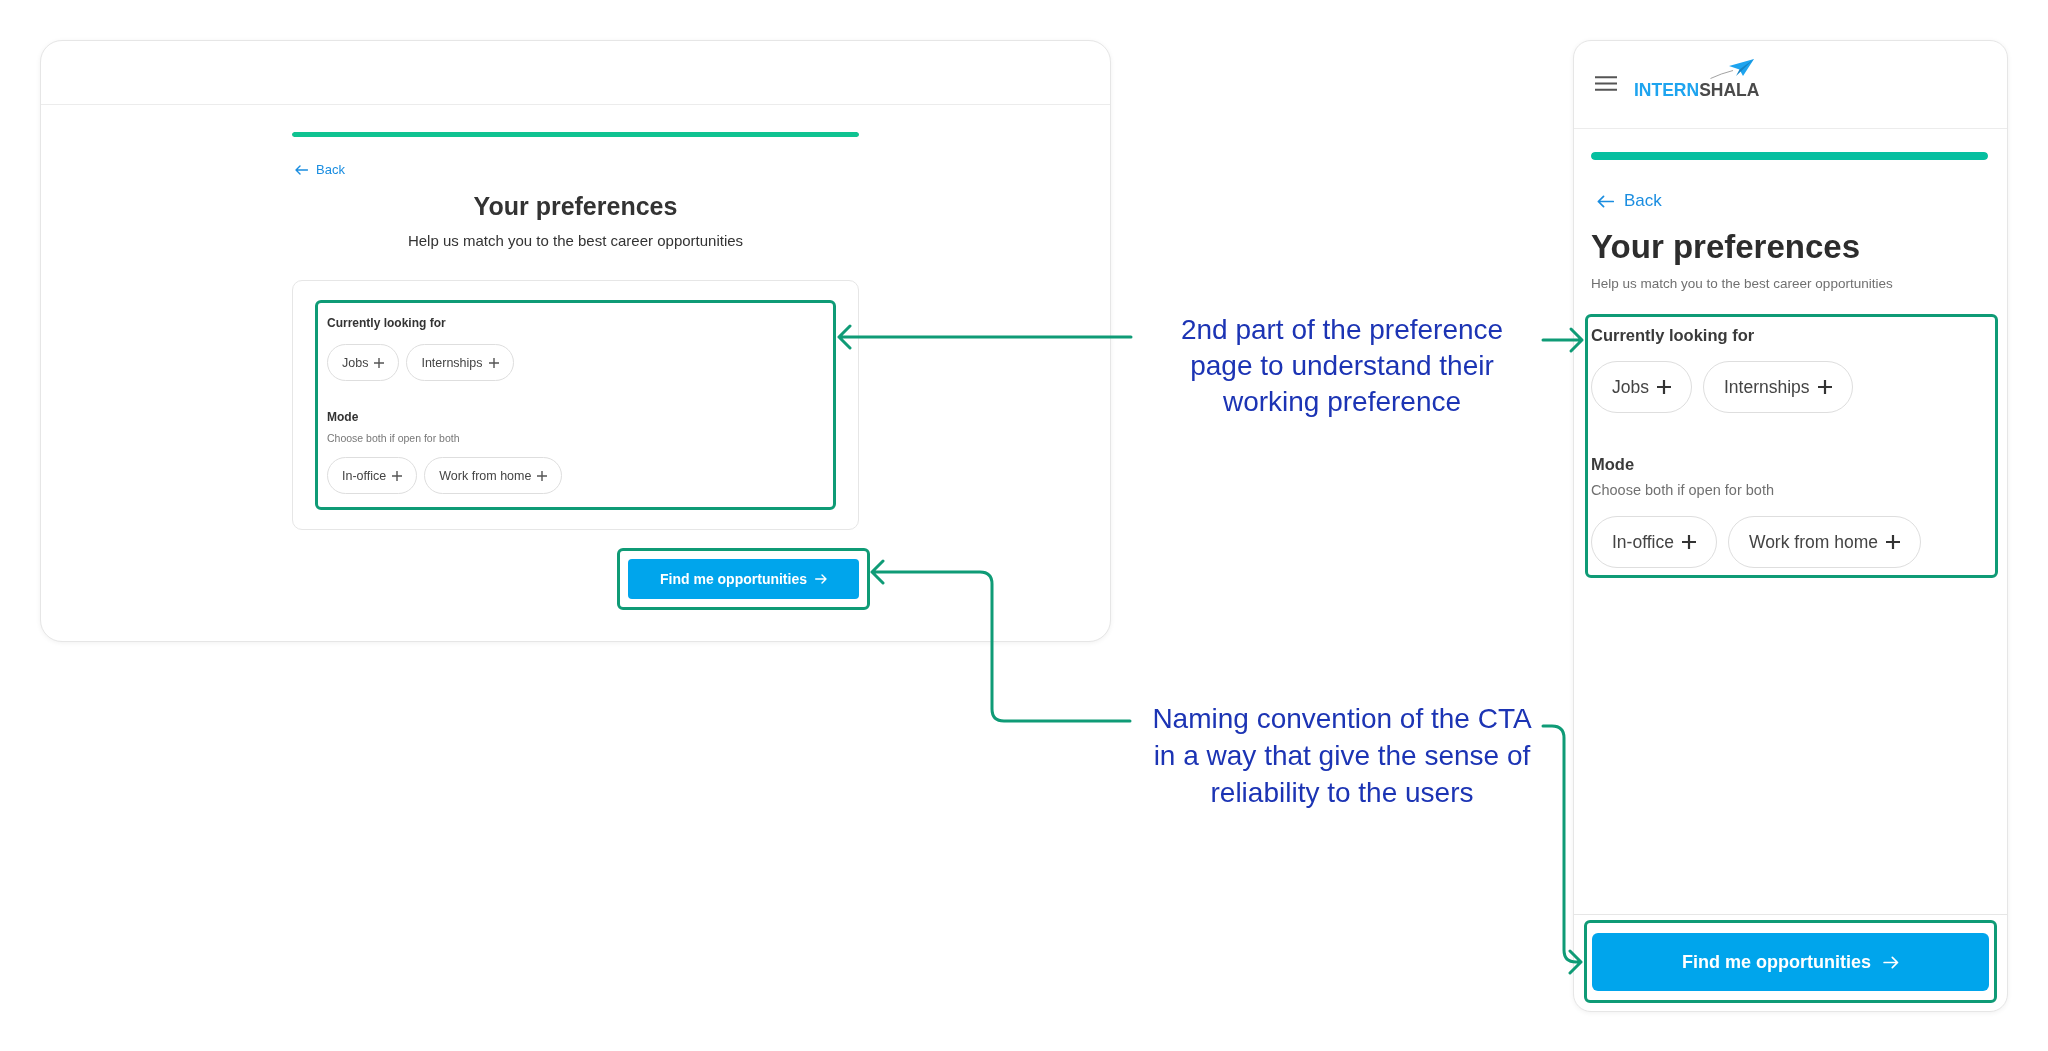 Image resolution: width=2048 pixels, height=1051 pixels. Describe the element at coordinates (1342, 756) in the screenshot. I see `annotation-note: Naming convention of the CTA in a way that give the sense of reliability to the users` at that location.